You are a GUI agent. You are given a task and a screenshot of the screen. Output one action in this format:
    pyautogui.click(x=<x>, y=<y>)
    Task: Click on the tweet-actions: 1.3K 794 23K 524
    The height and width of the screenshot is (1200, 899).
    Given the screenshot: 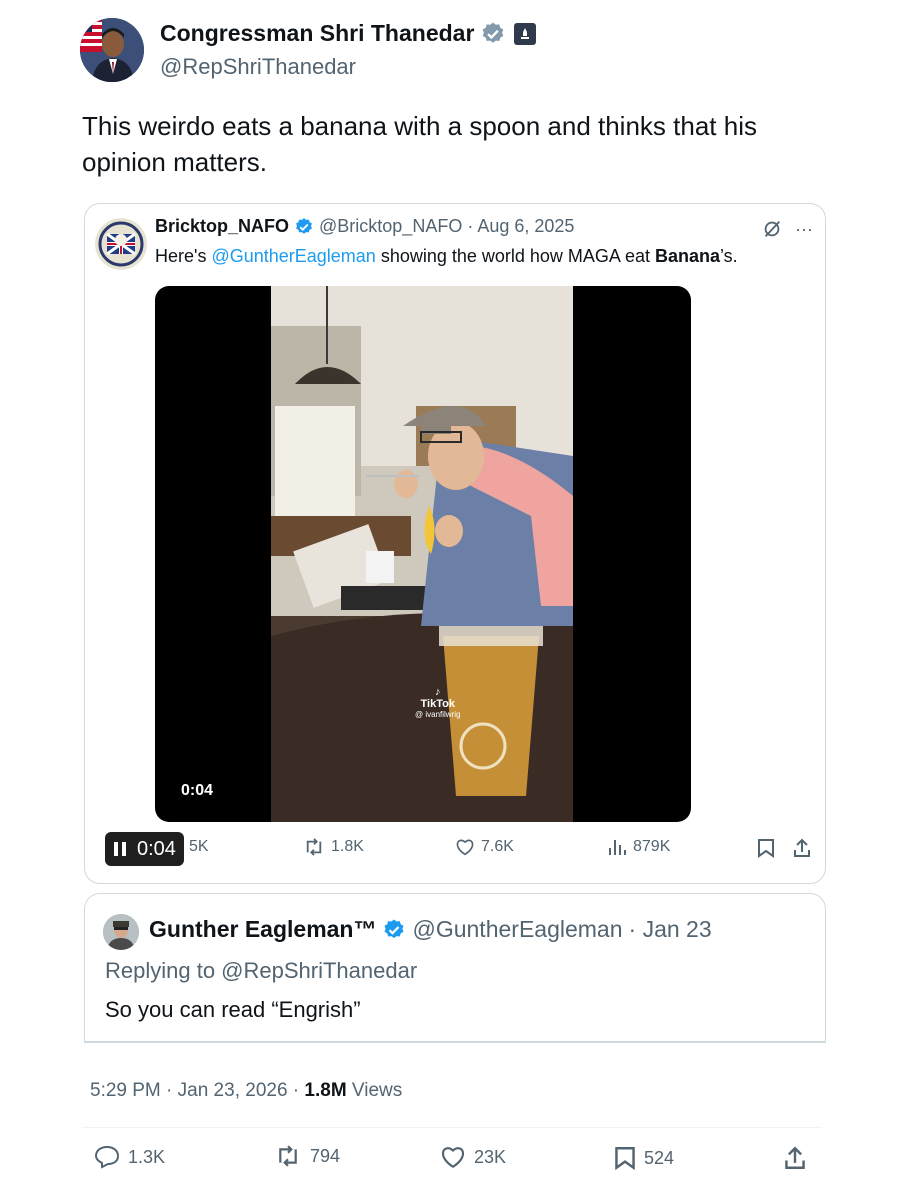 What is the action you would take?
    pyautogui.click(x=452, y=1163)
    